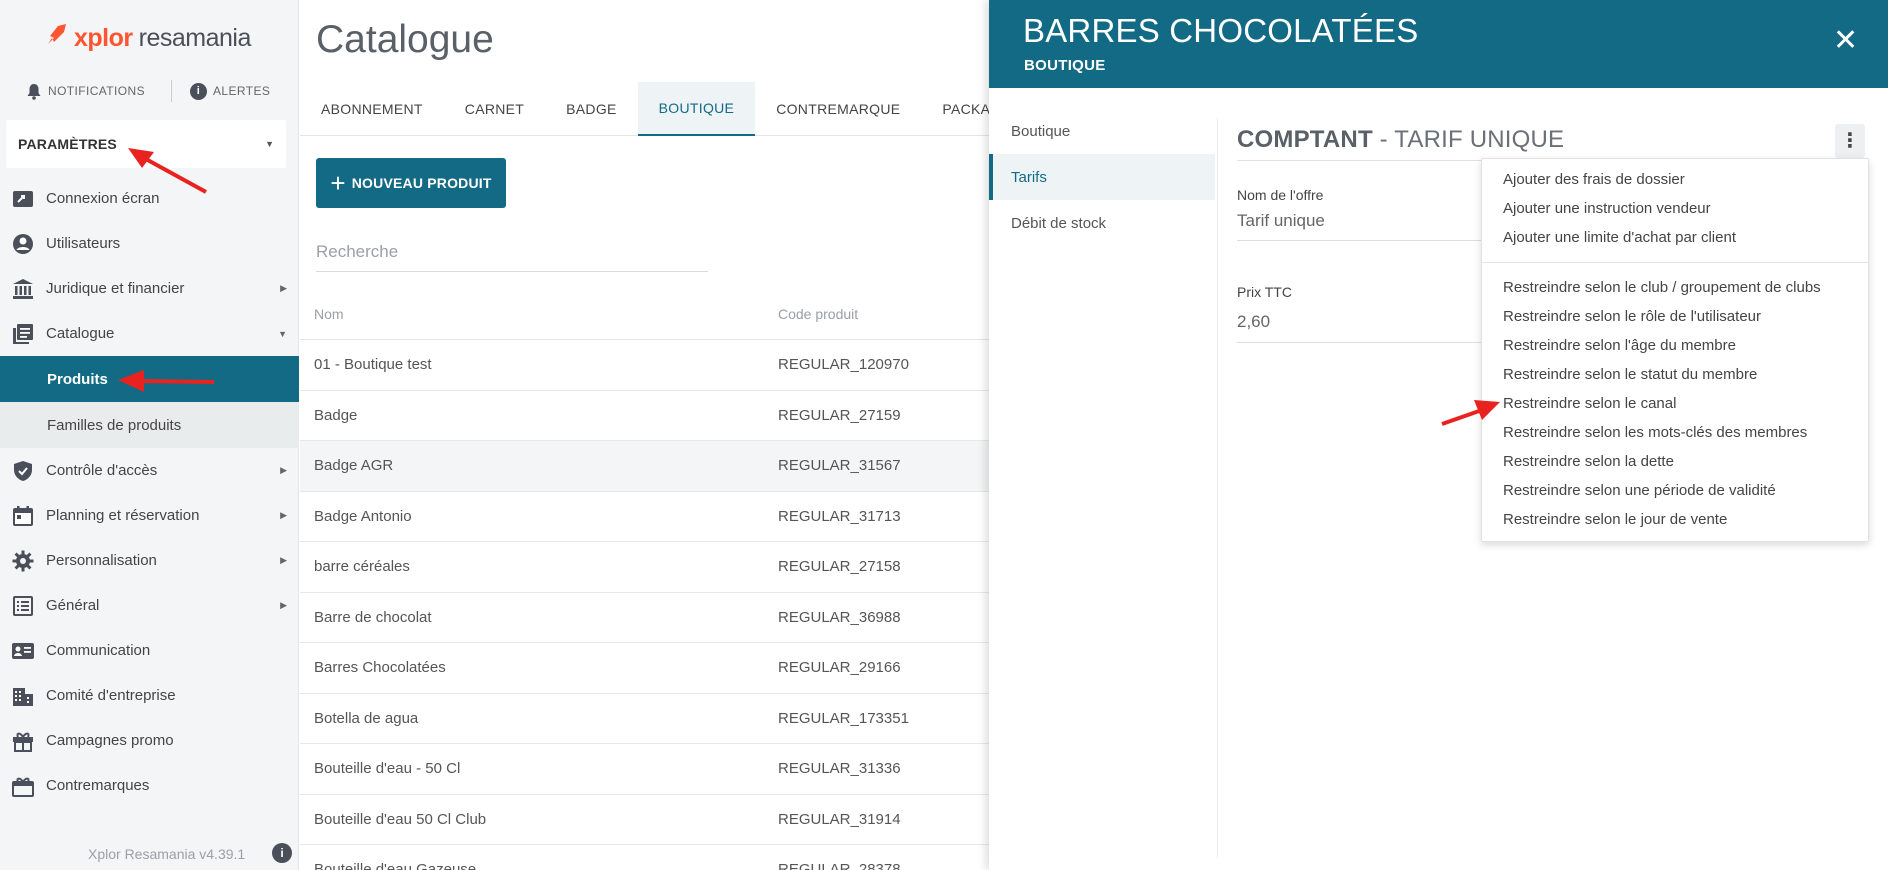 This screenshot has width=1888, height=870. I want to click on table-row: Botella de agua REGULAR_173351, so click(650, 719).